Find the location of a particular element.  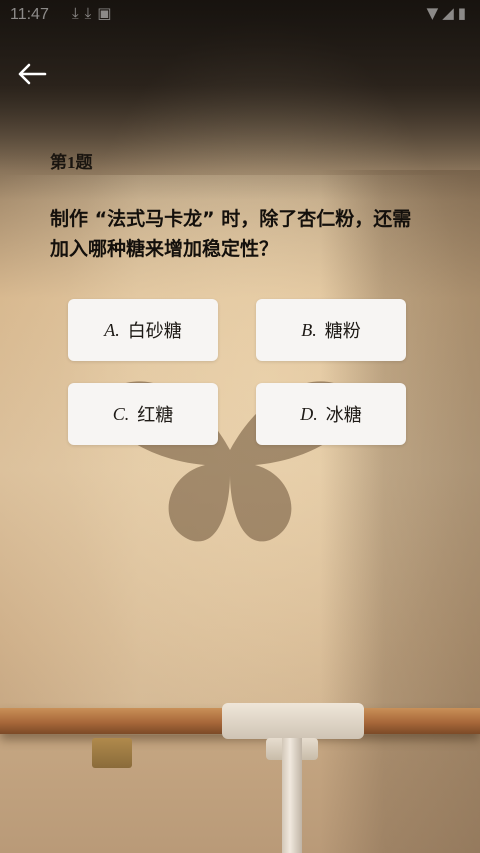

wall-bracket is located at coordinates (112, 753).